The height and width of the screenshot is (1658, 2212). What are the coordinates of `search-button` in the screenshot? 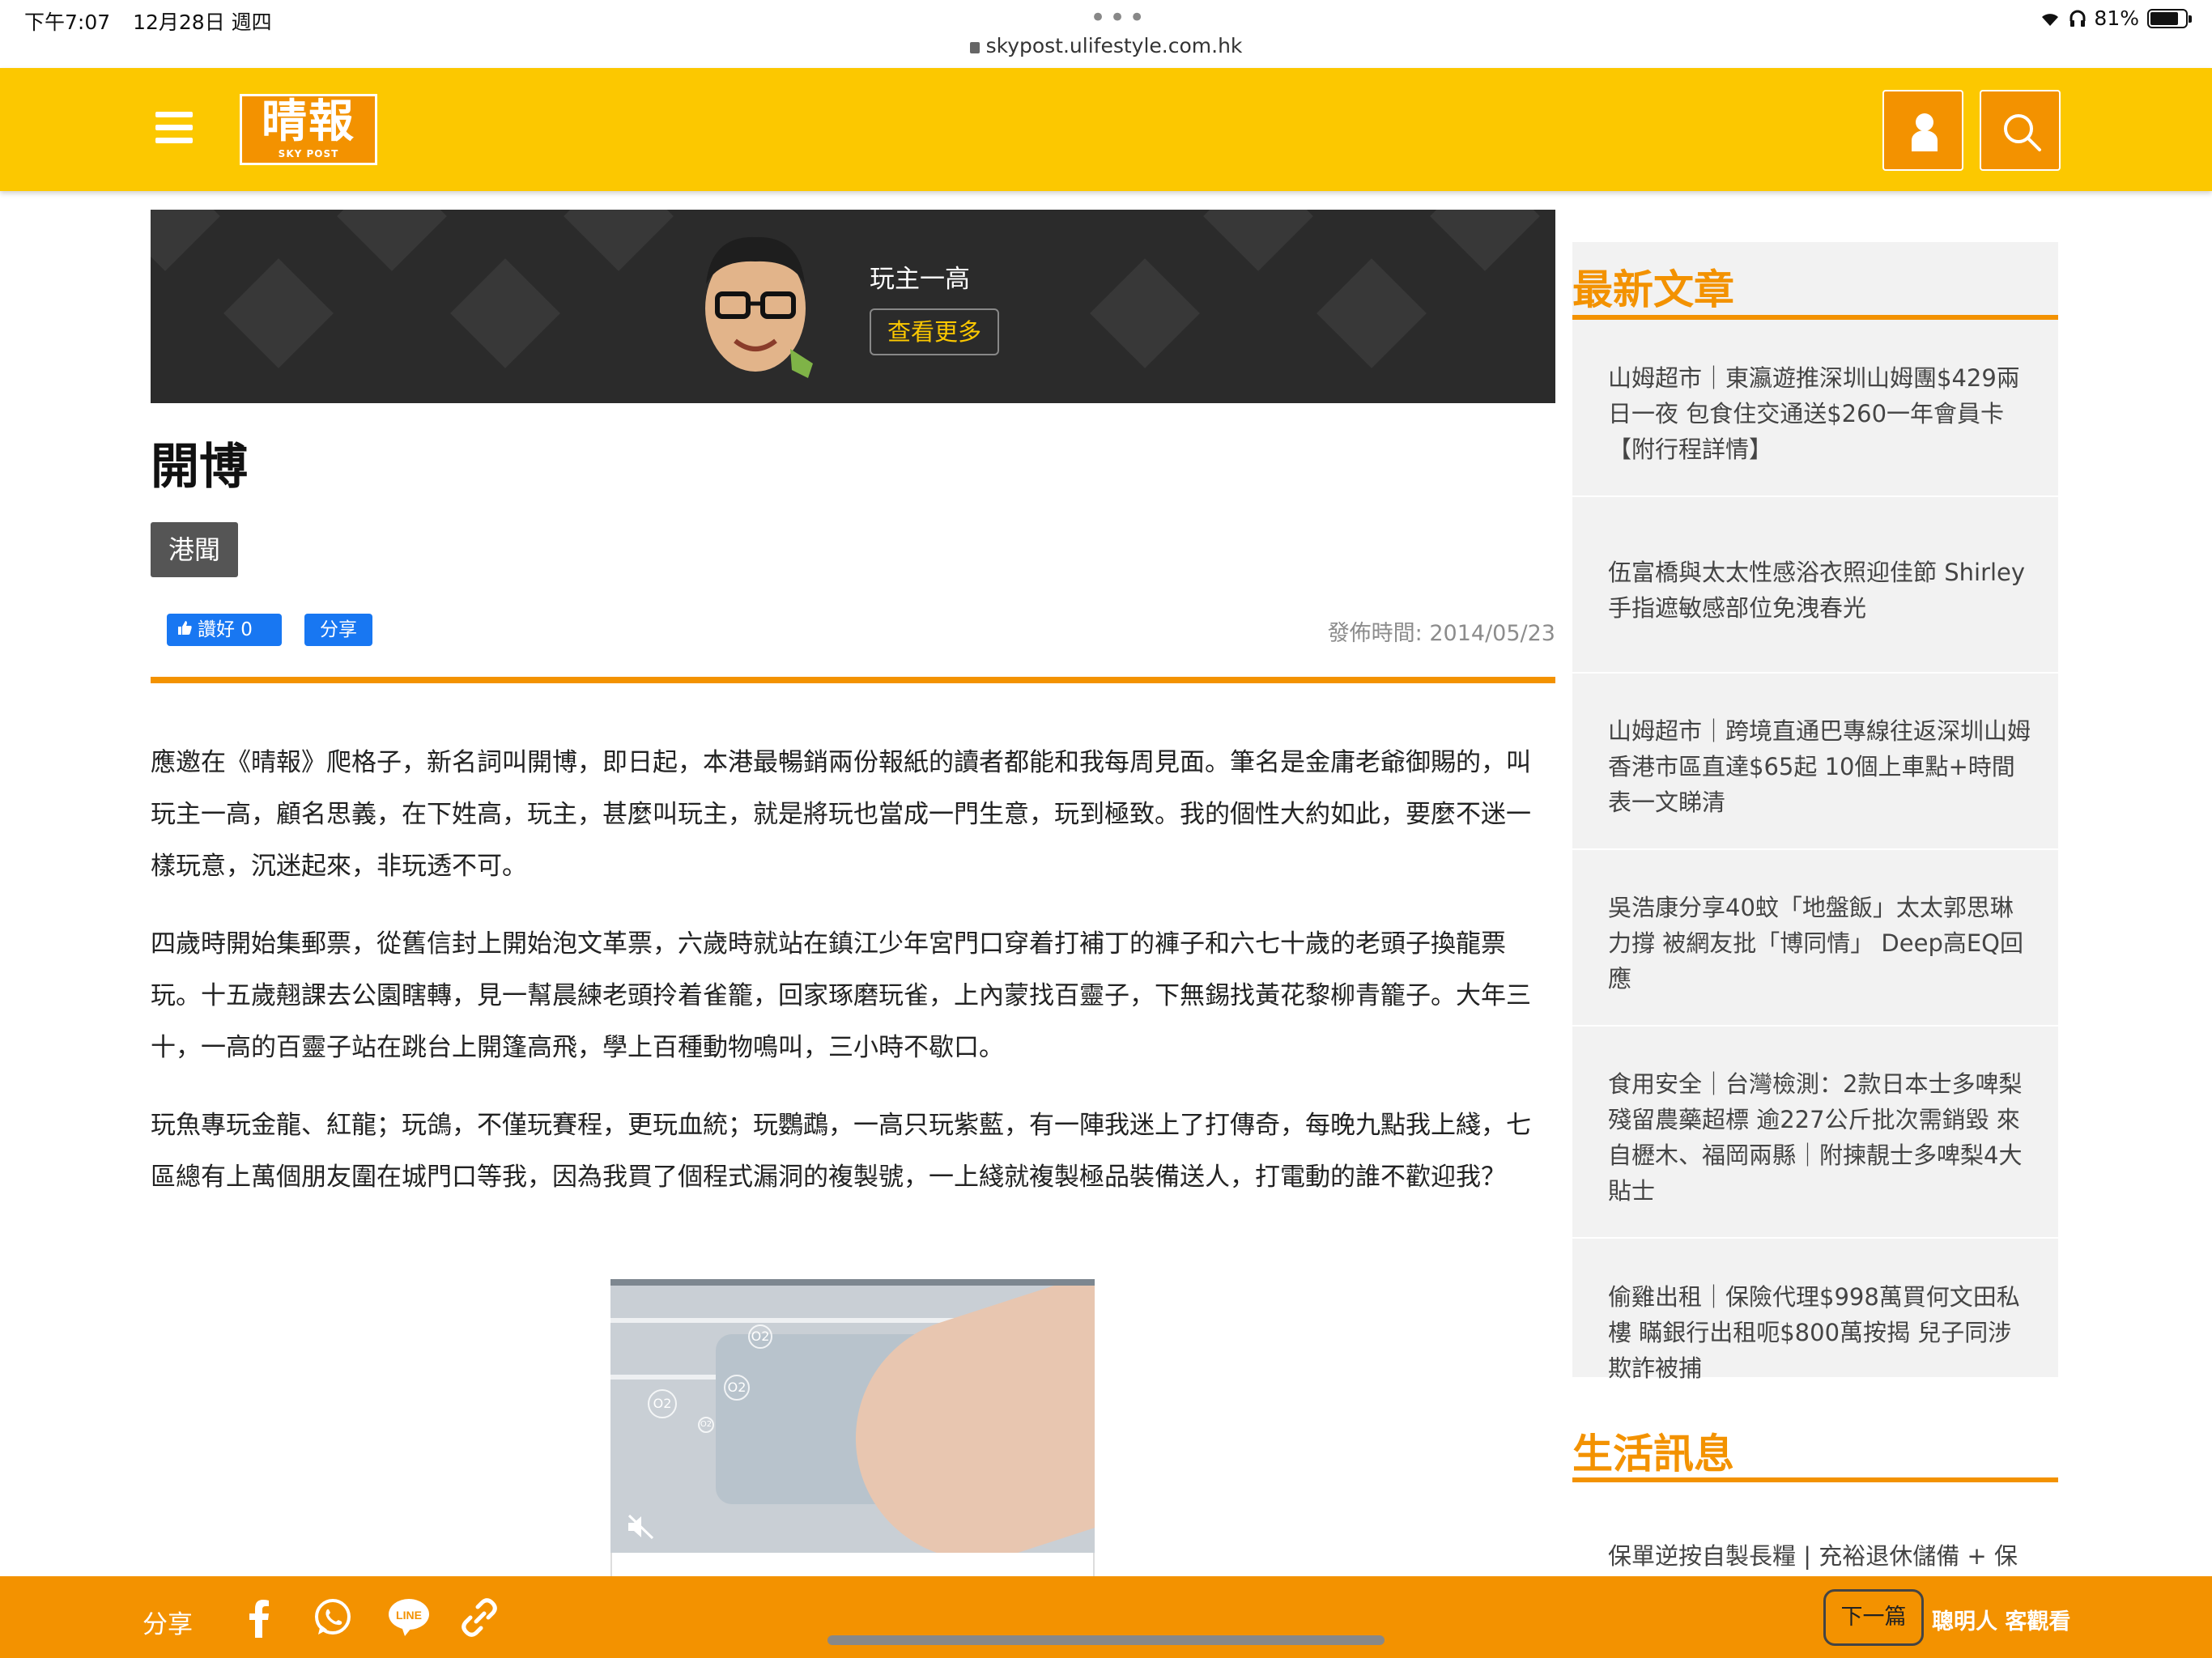 It's located at (2021, 130).